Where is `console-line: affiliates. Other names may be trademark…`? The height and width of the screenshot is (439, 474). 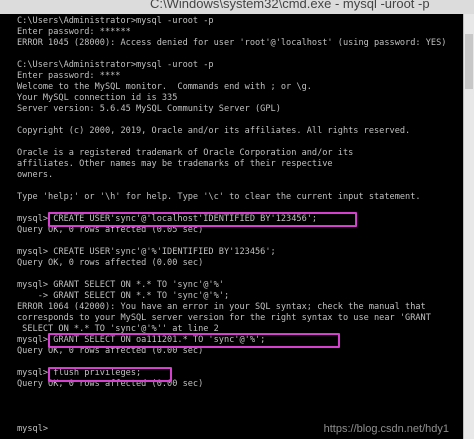 console-line: affiliates. Other names may be trademark… is located at coordinates (175, 164).